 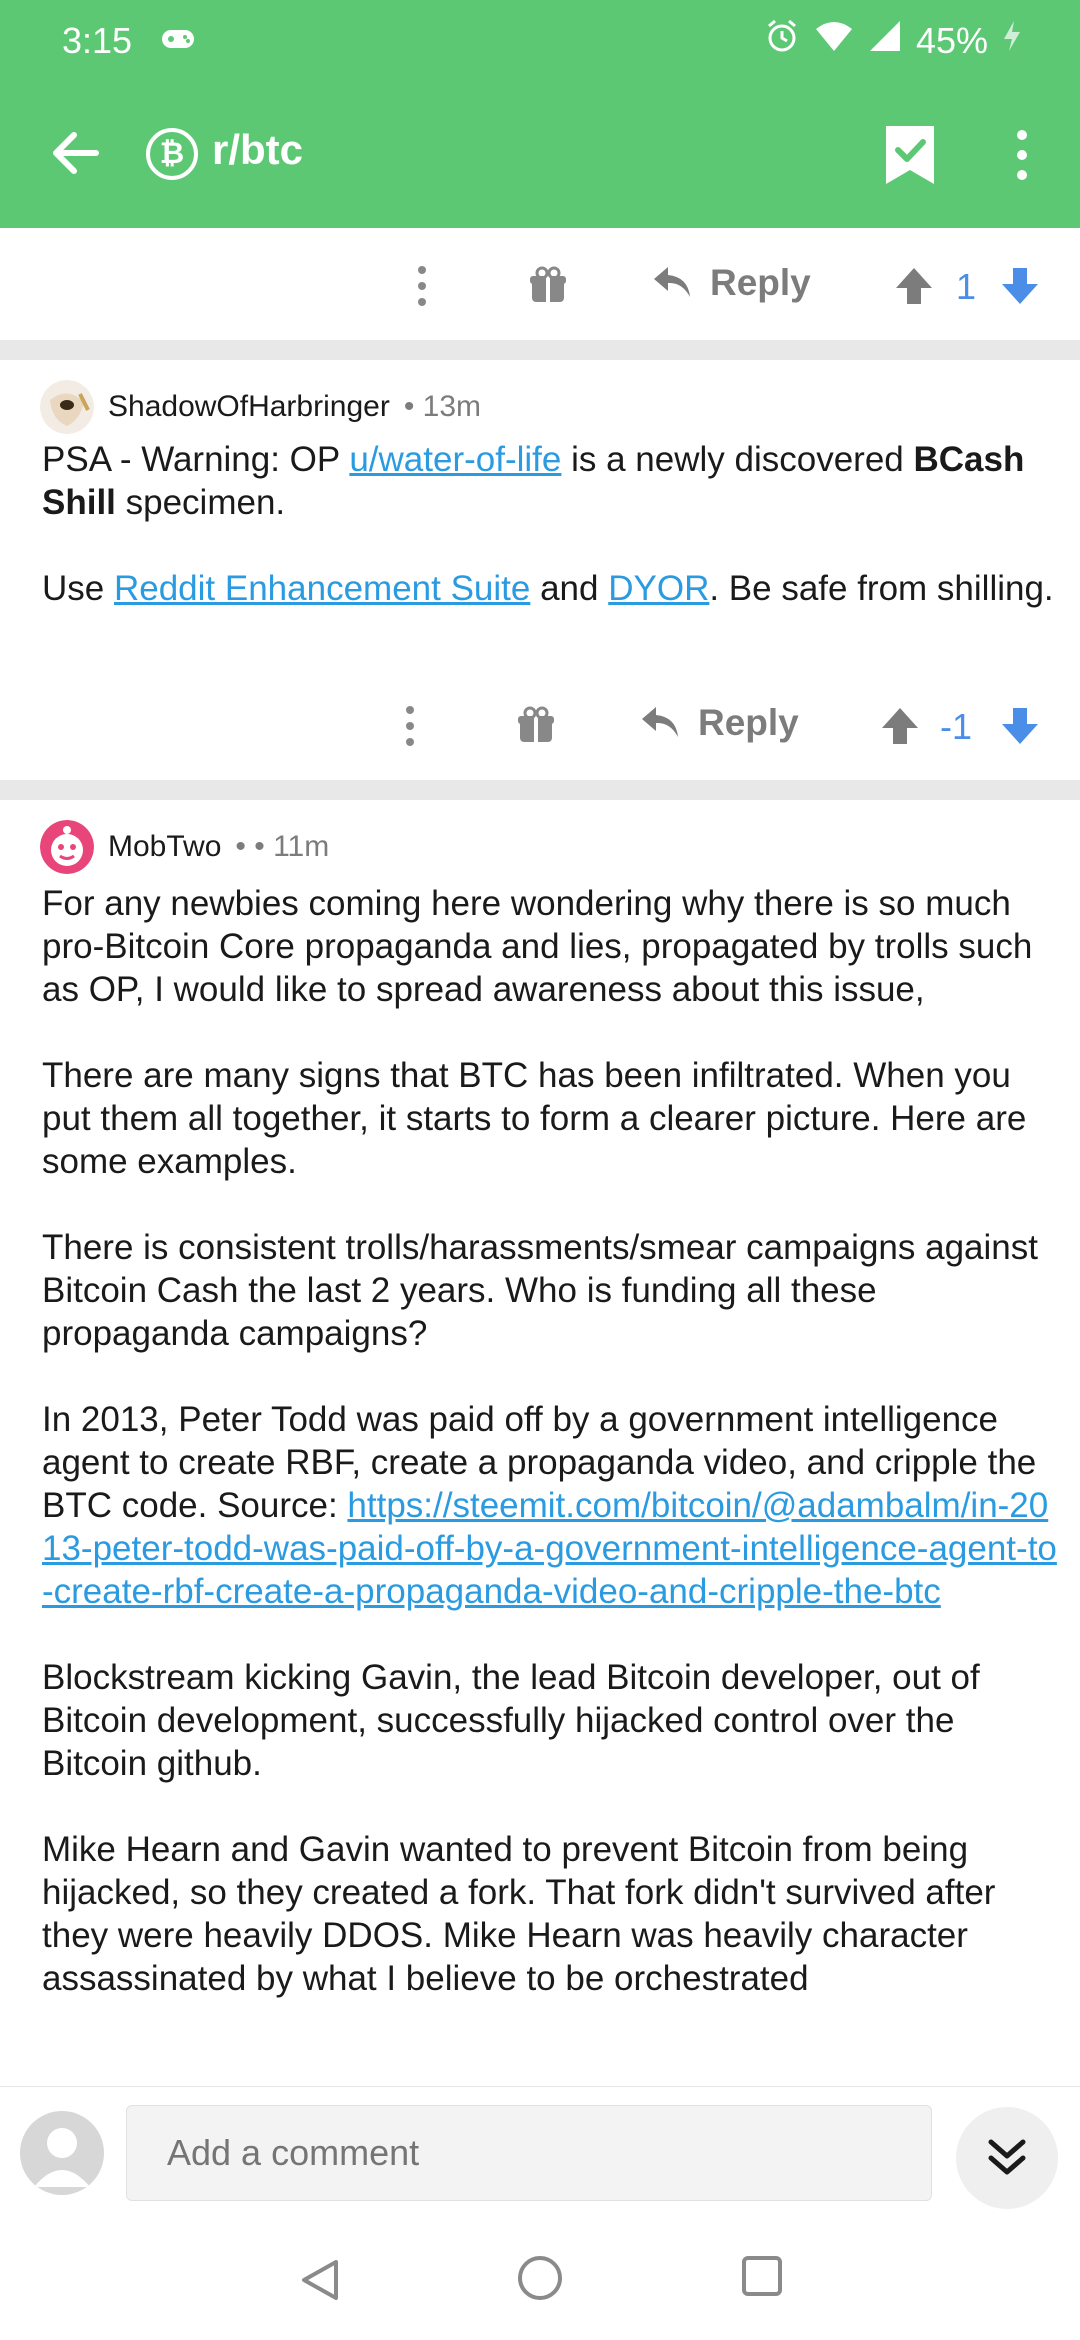 I want to click on status-indicators: 45%, so click(x=893, y=40).